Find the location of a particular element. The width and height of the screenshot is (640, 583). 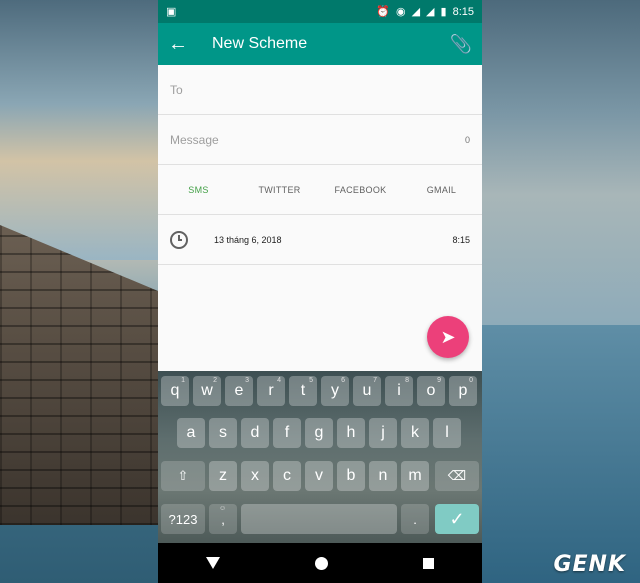

space-key is located at coordinates (319, 519).